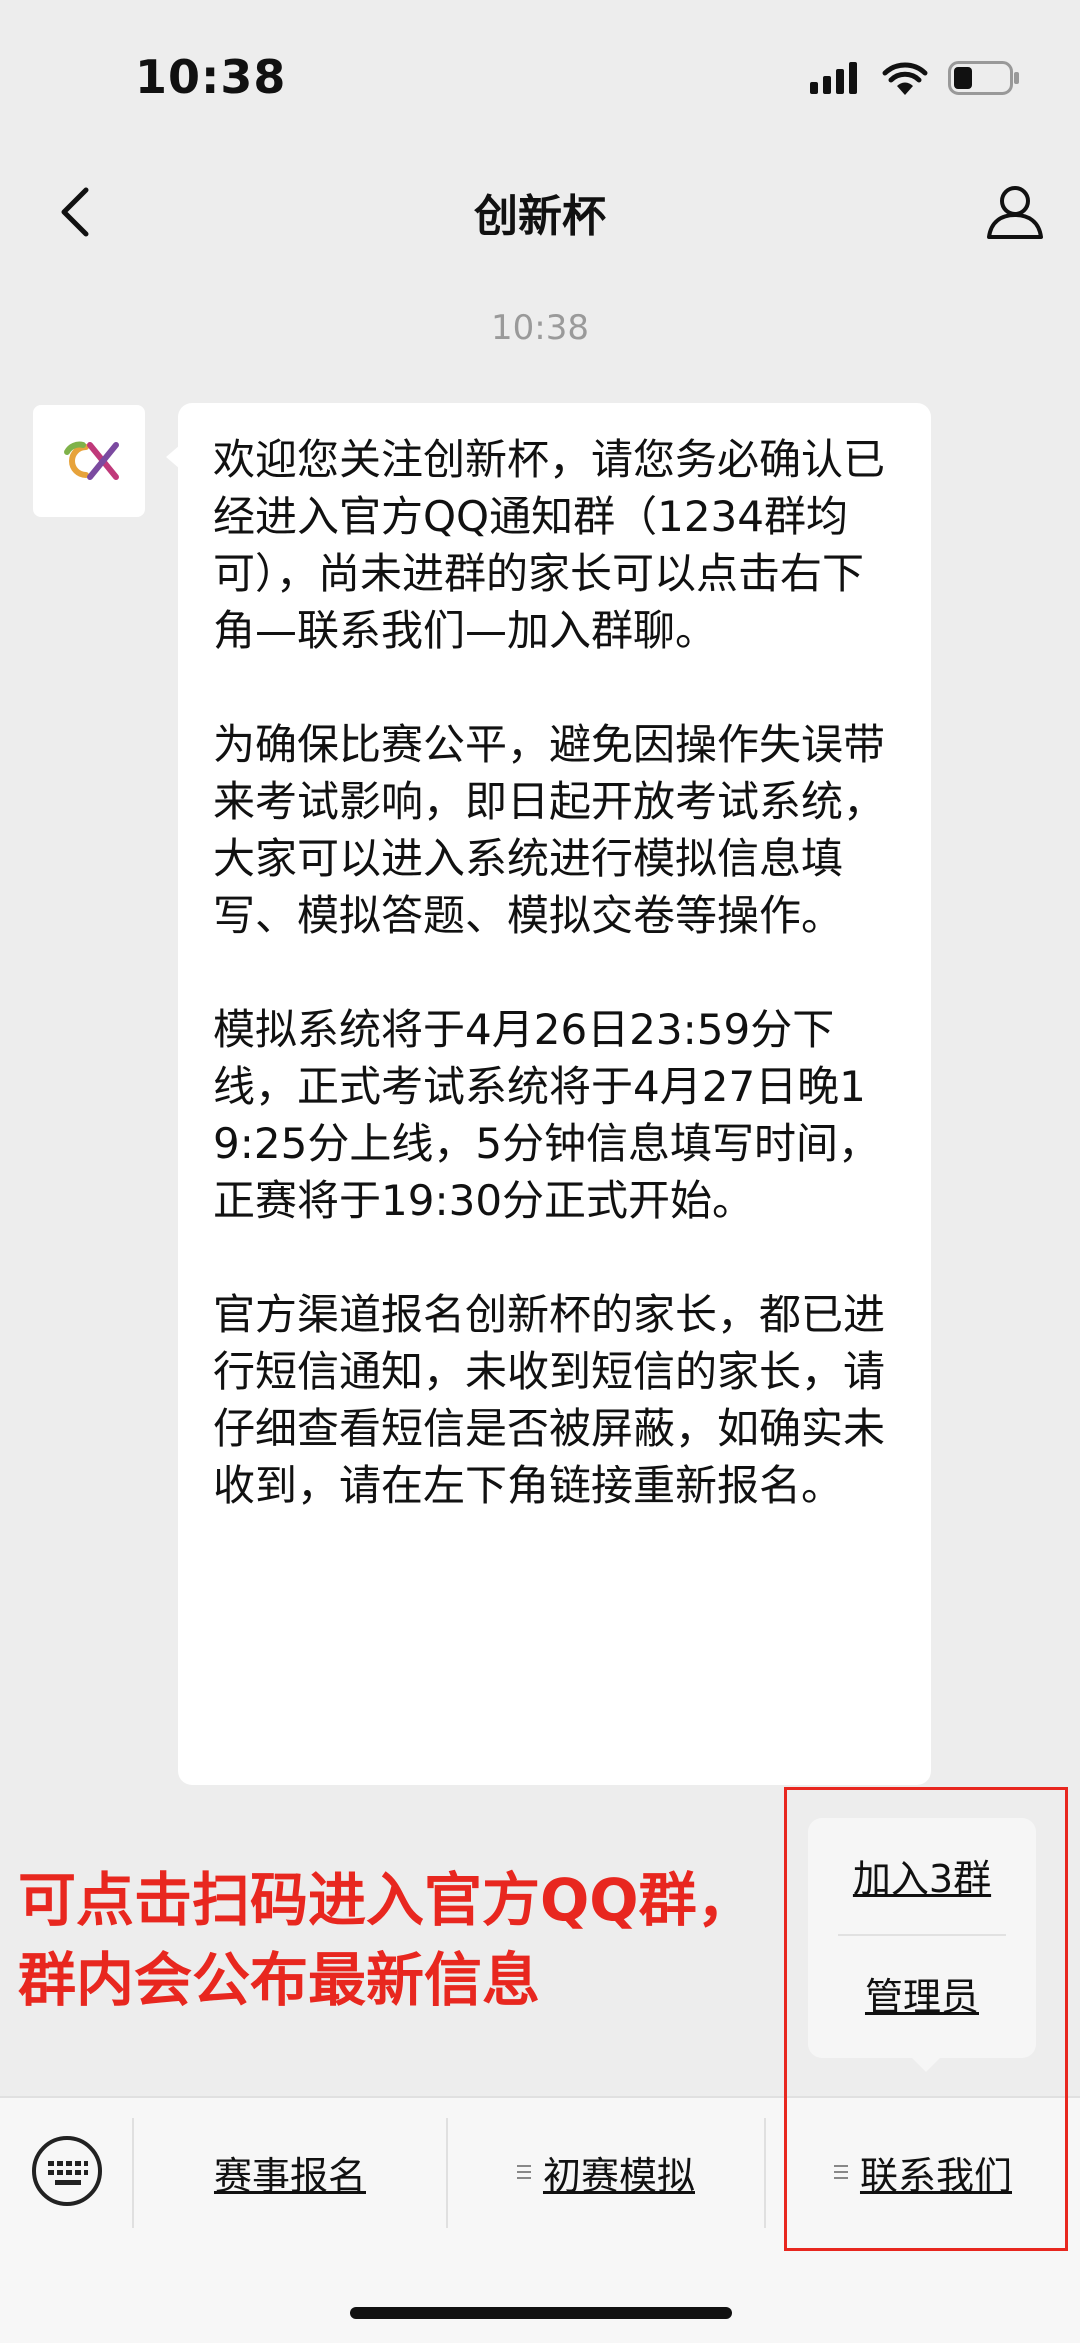  I want to click on status-icons, so click(915, 78).